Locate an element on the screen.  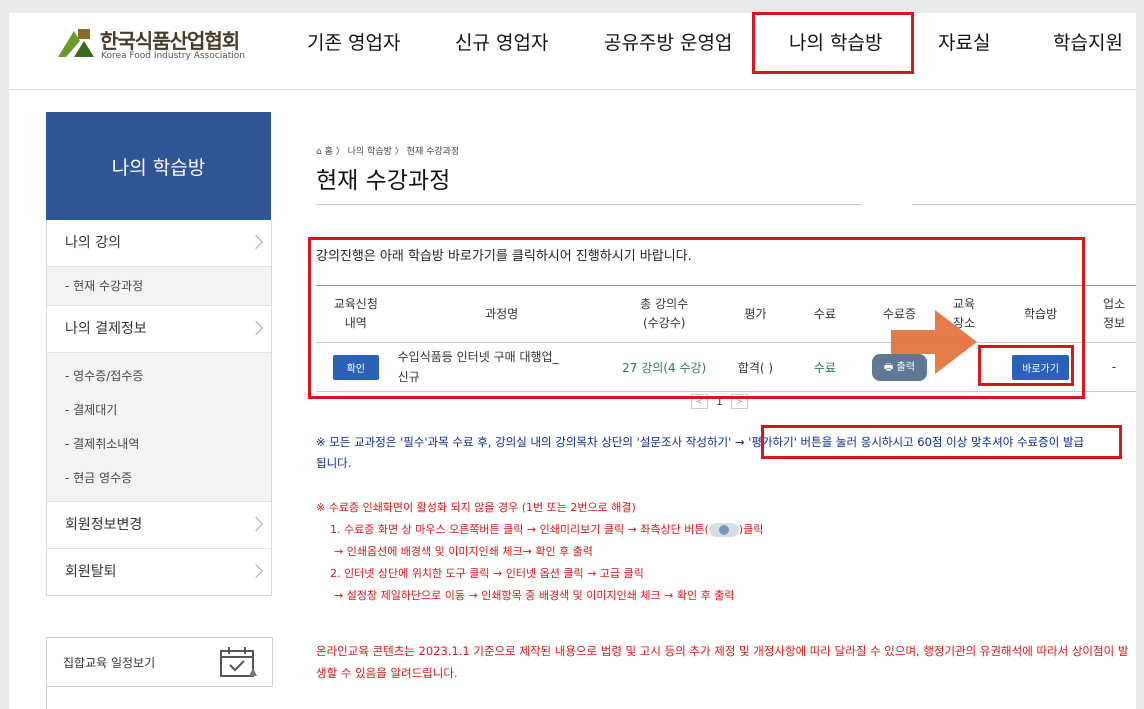
nav-resources: 자료실 is located at coordinates (964, 43).